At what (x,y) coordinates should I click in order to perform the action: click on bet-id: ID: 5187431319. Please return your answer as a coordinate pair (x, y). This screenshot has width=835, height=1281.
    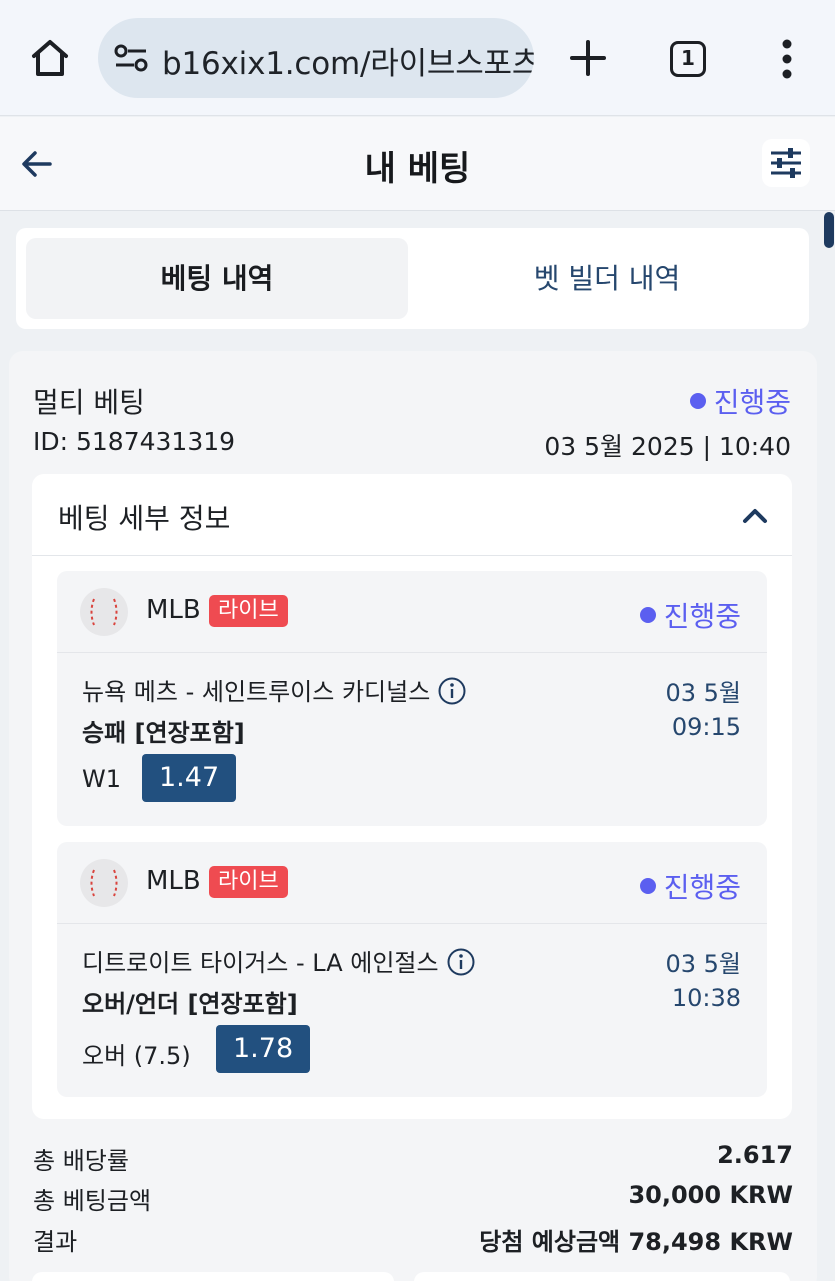
    Looking at the image, I should click on (134, 441).